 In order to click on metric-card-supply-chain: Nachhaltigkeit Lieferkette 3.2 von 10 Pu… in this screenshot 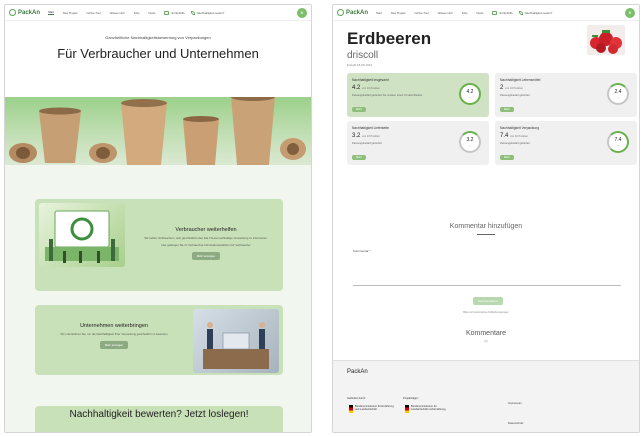, I will do `click(418, 143)`.